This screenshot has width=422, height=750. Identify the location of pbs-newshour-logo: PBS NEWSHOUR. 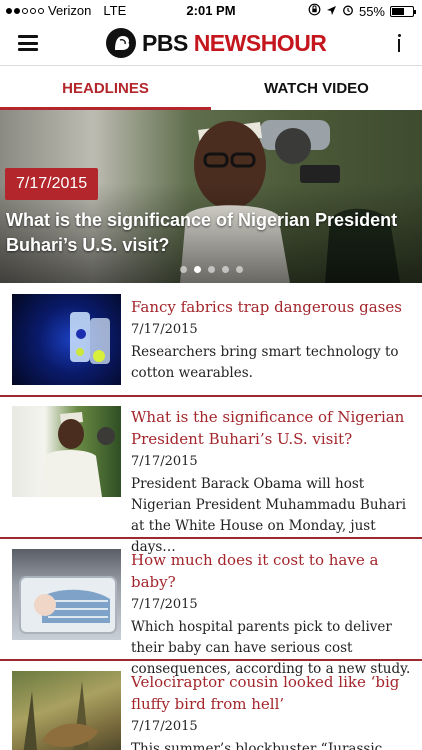
(216, 43).